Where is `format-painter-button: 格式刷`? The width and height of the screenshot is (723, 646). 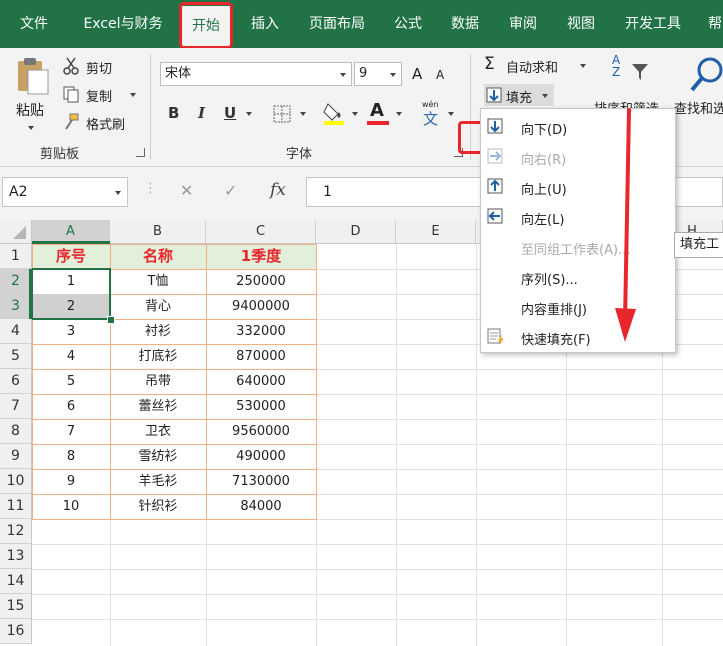
format-painter-button: 格式刷 is located at coordinates (101, 123).